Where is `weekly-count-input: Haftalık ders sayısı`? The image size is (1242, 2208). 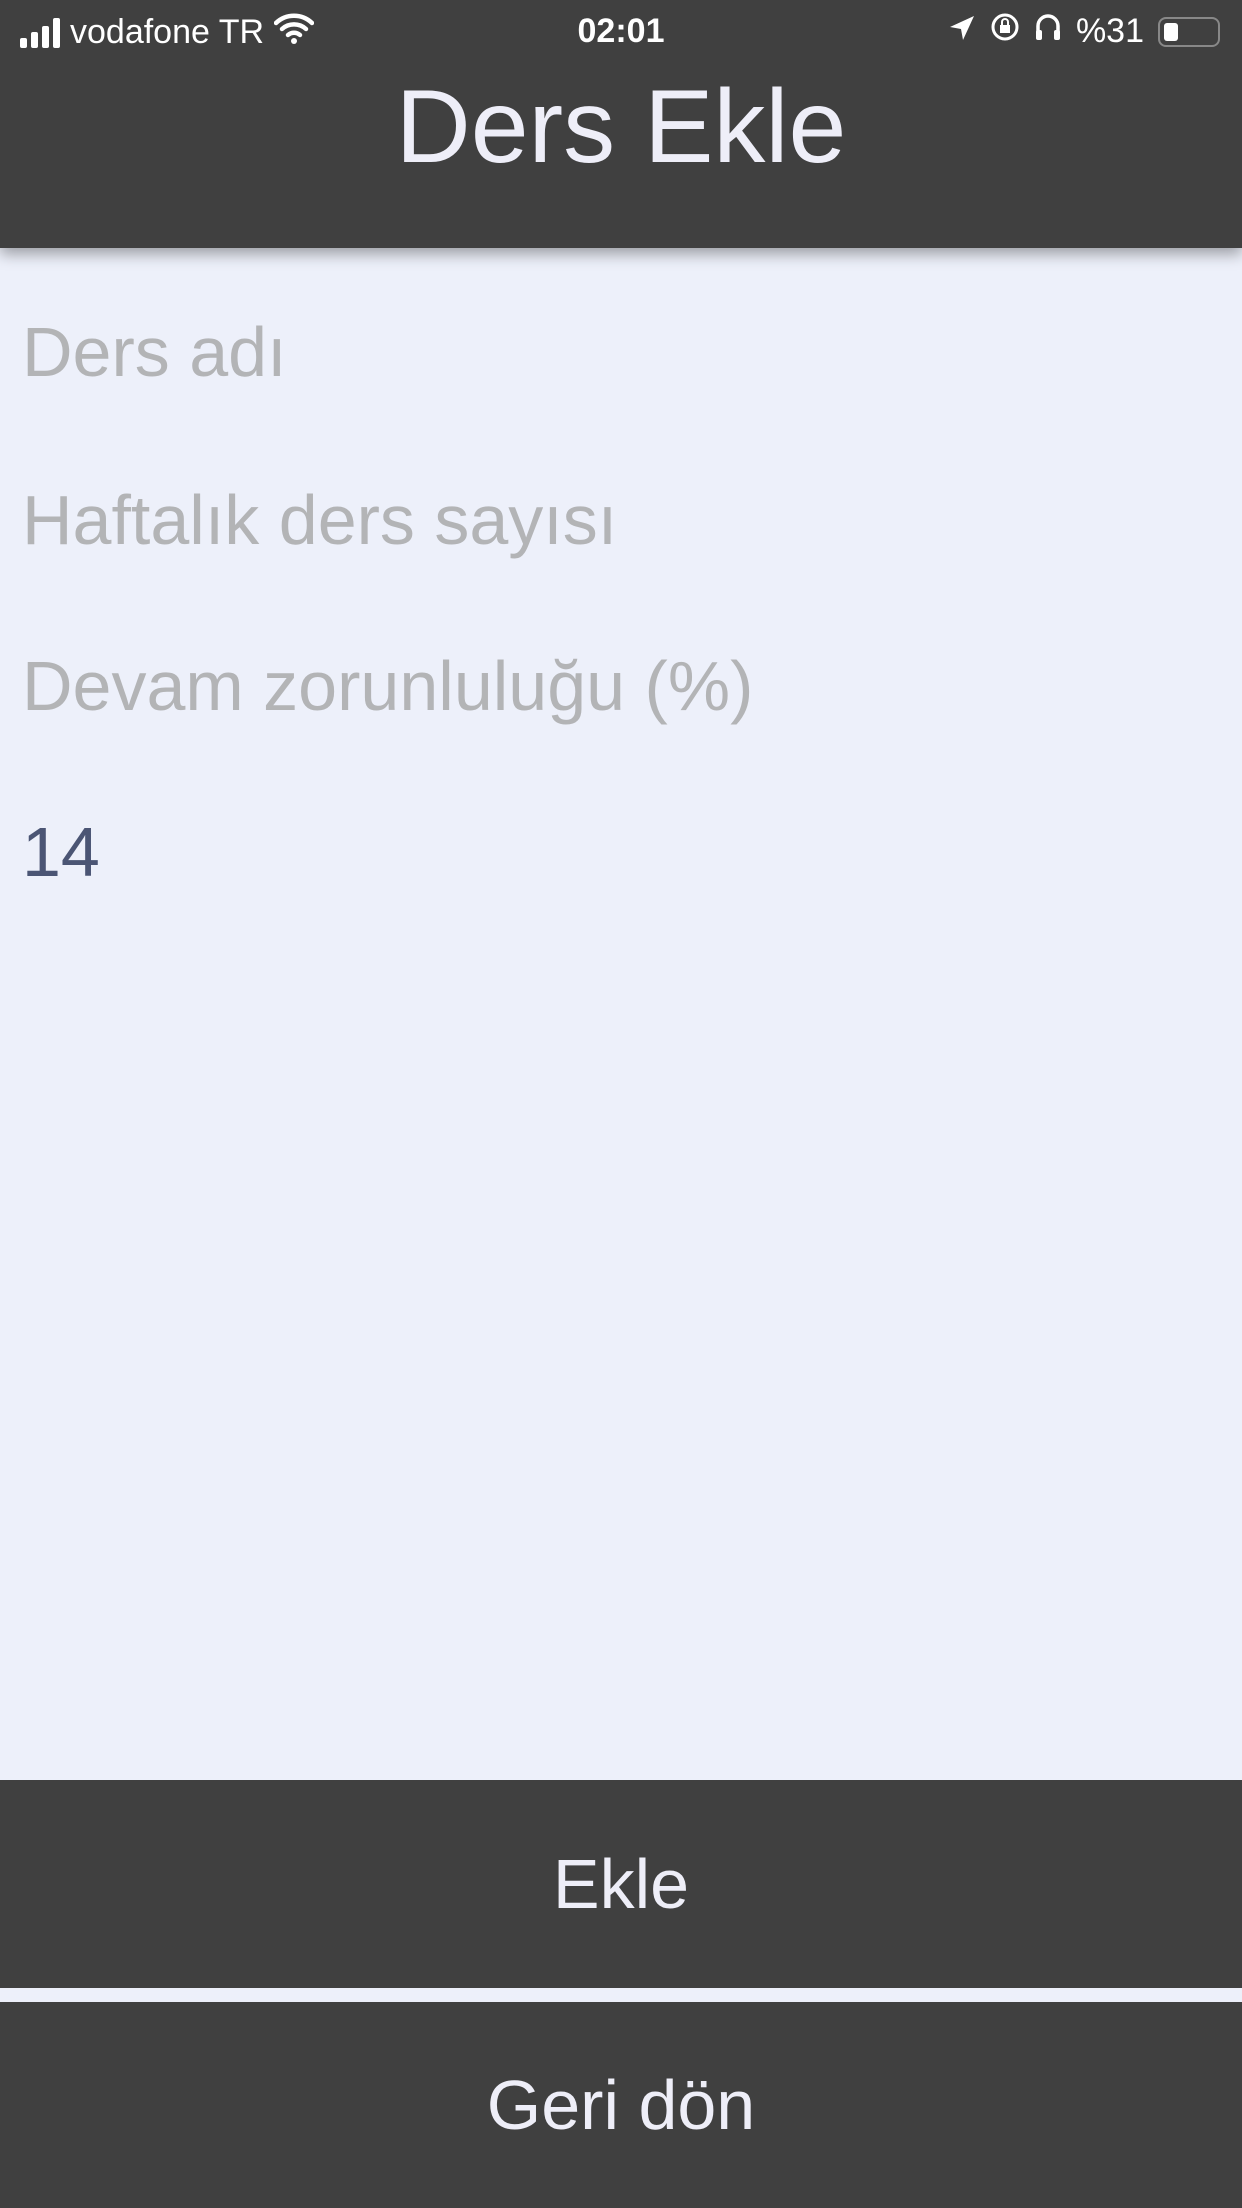
weekly-count-input: Haftalık ders sayısı is located at coordinates (622, 520).